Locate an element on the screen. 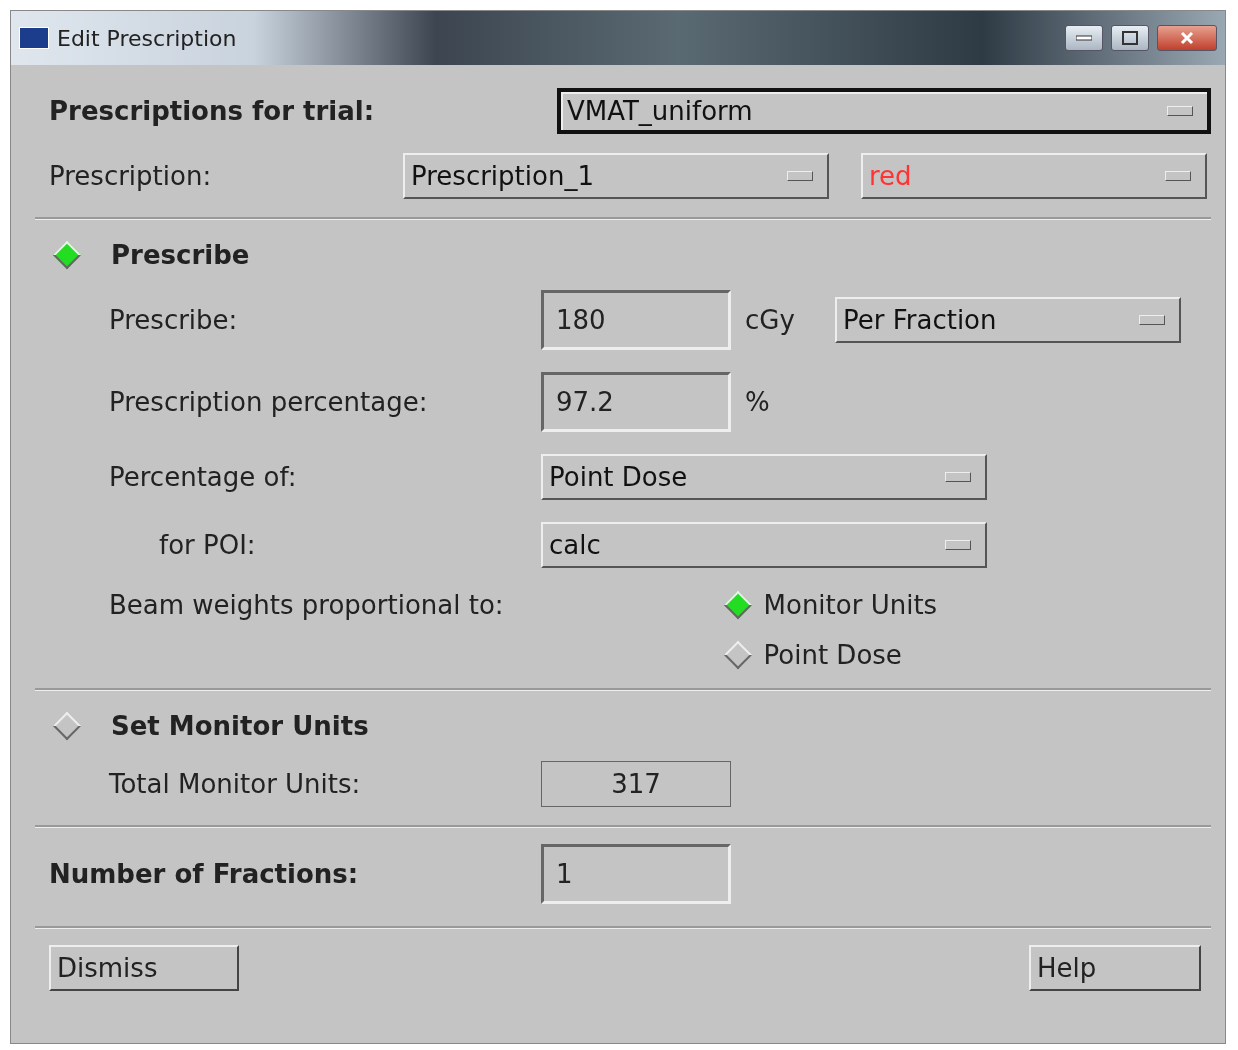 This screenshot has height=1050, width=1238. maximize-button is located at coordinates (1130, 38).